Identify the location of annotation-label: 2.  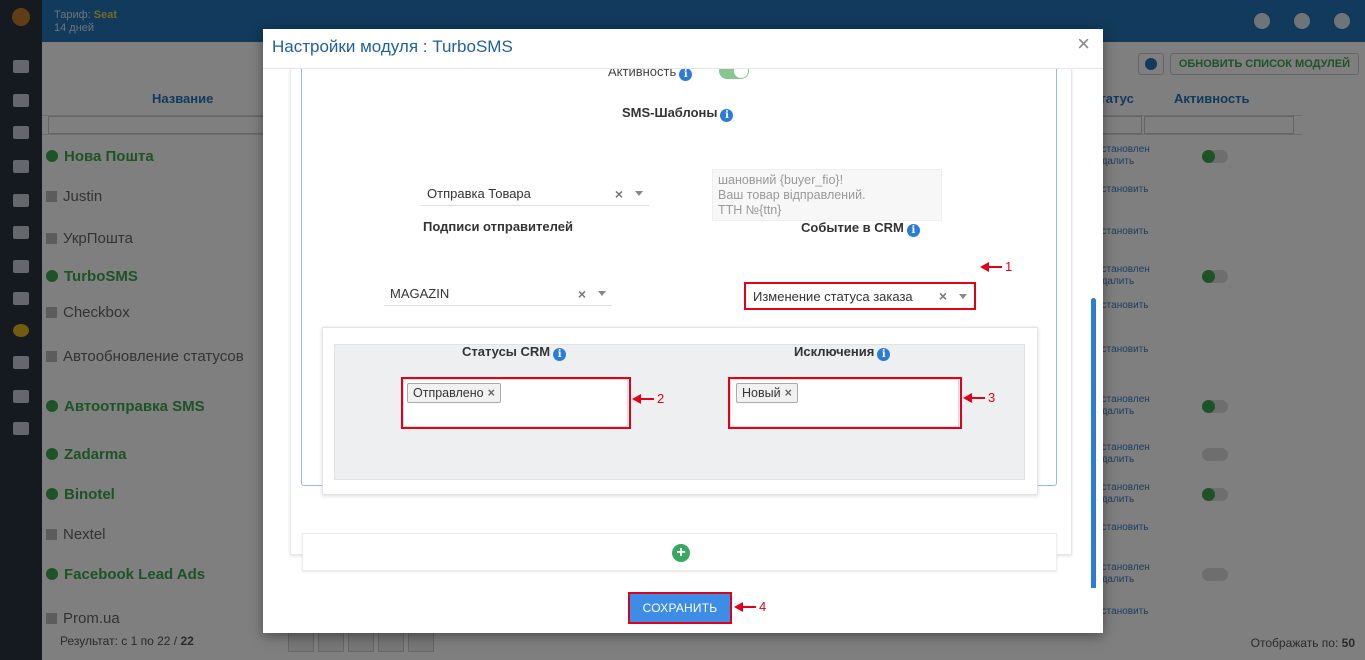
(661, 398).